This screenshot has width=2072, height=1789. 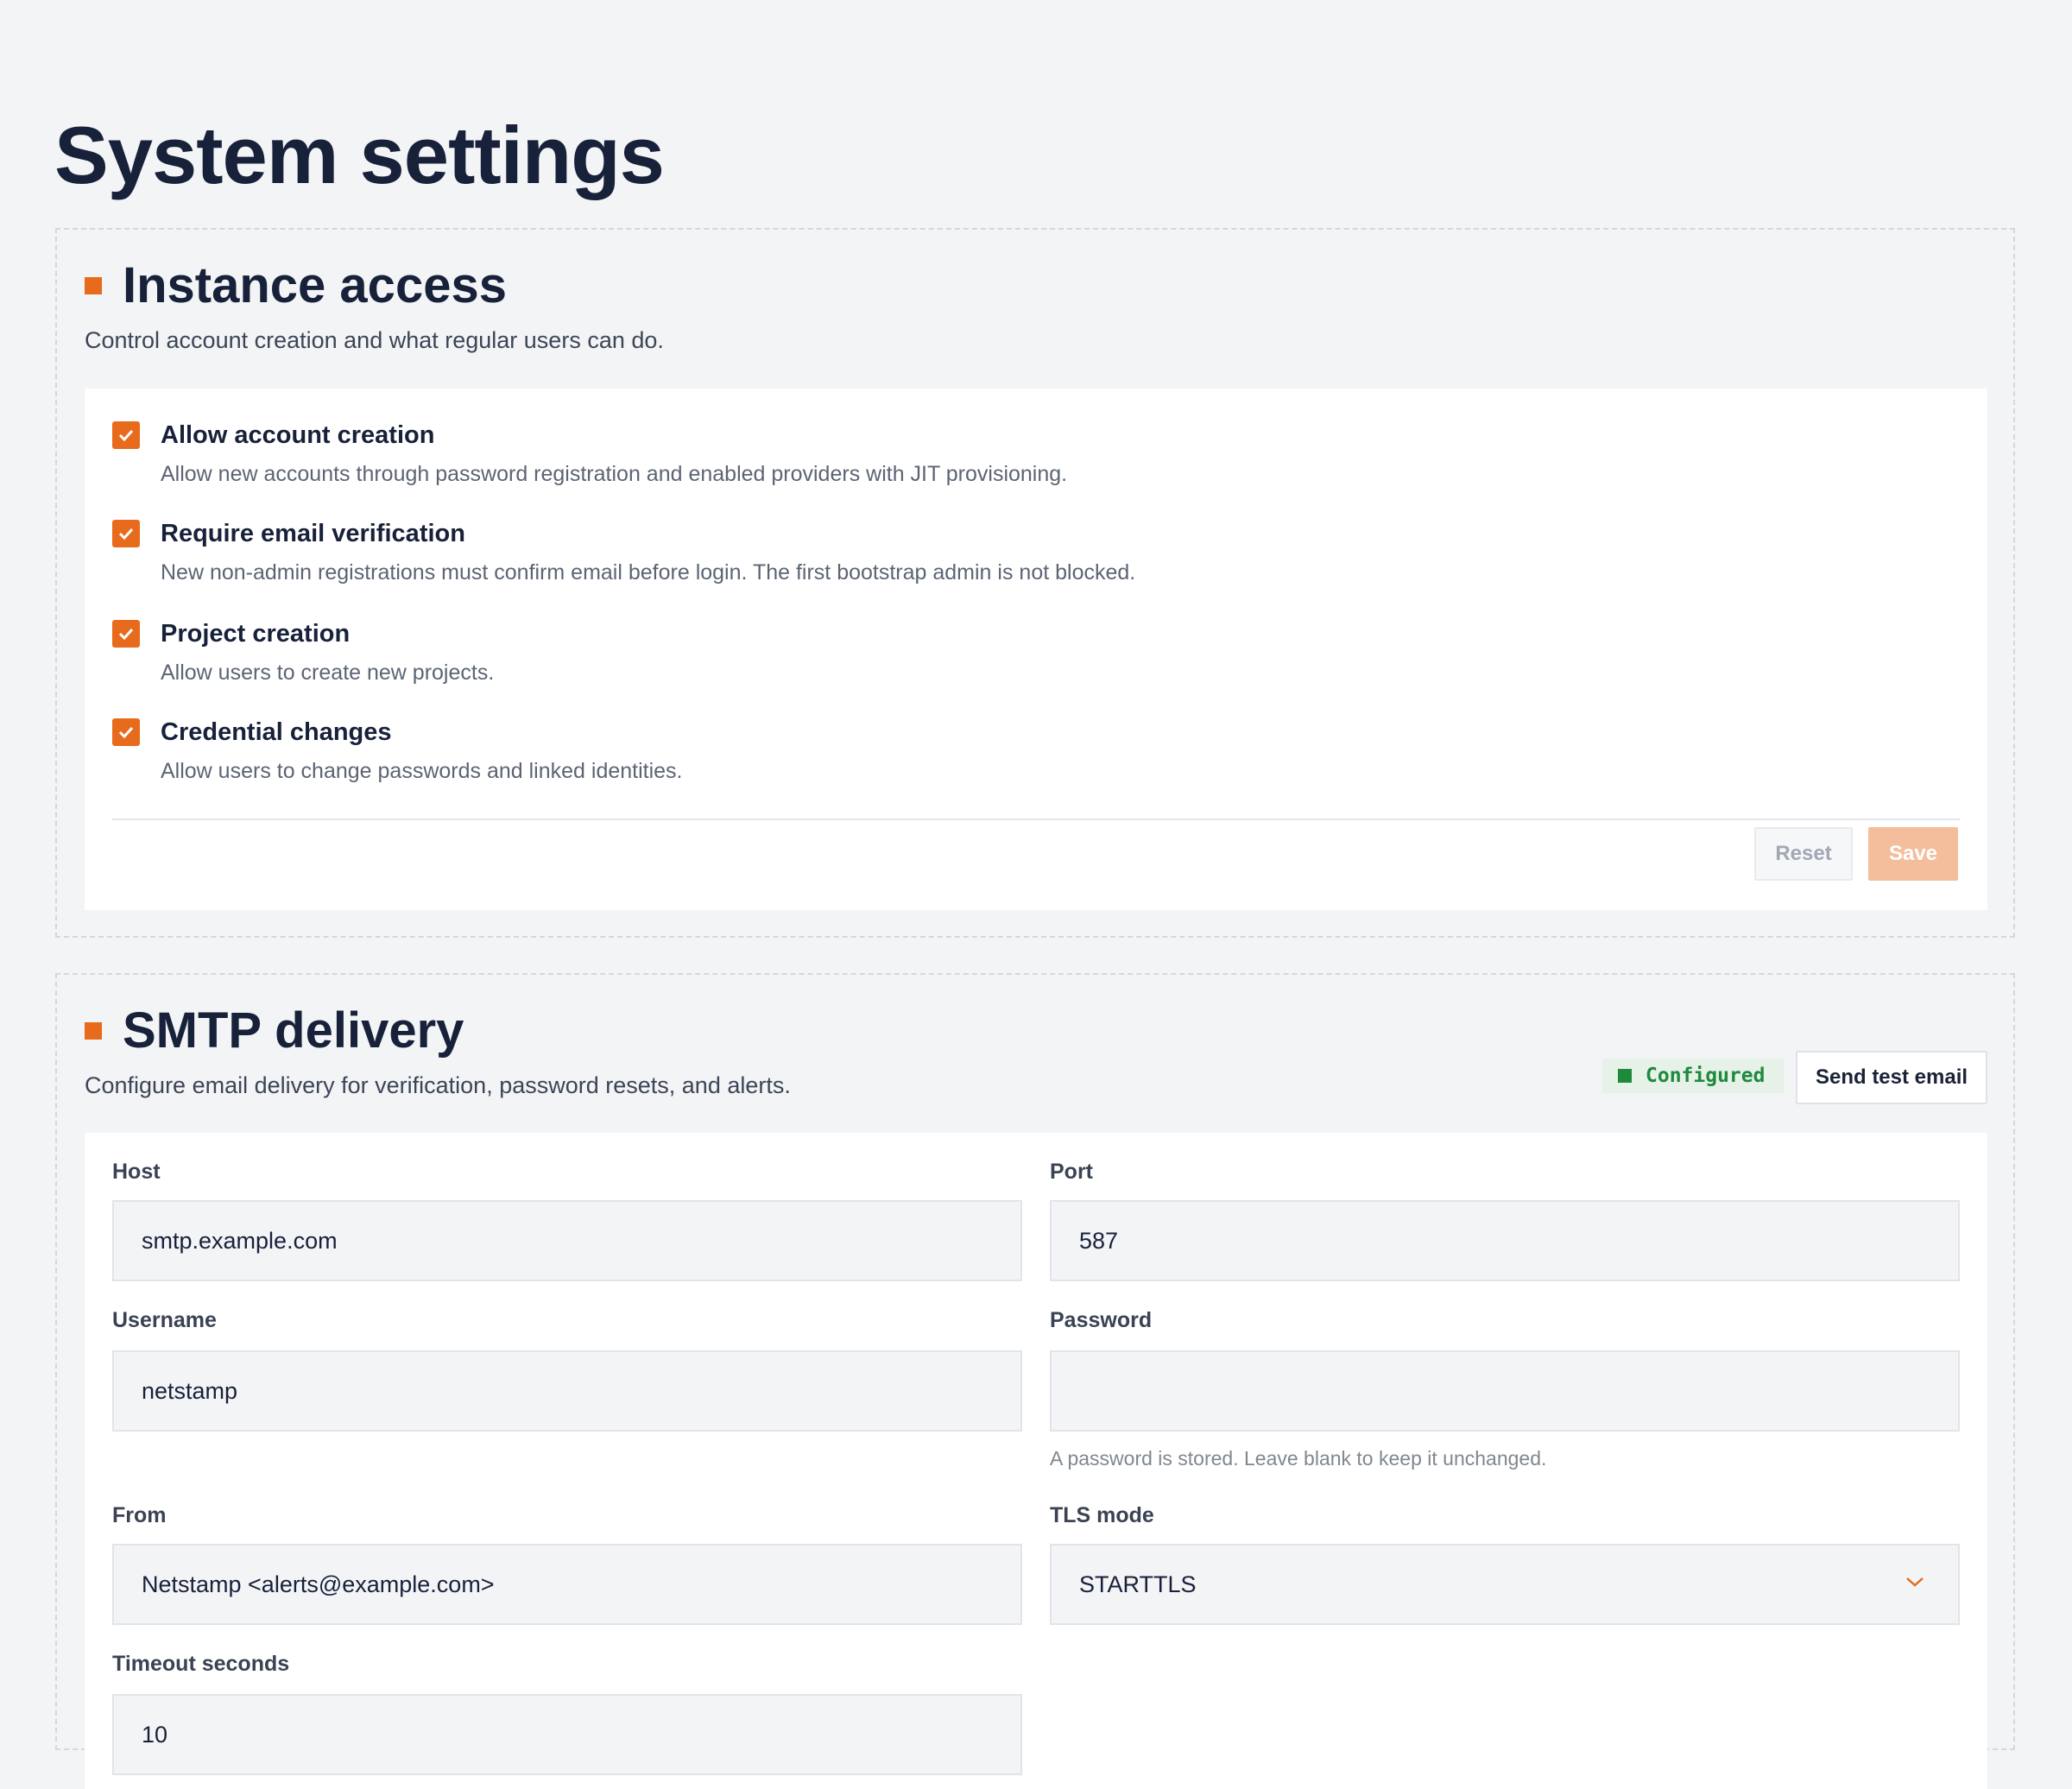 What do you see at coordinates (315, 285) in the screenshot?
I see `section-title: Instance access` at bounding box center [315, 285].